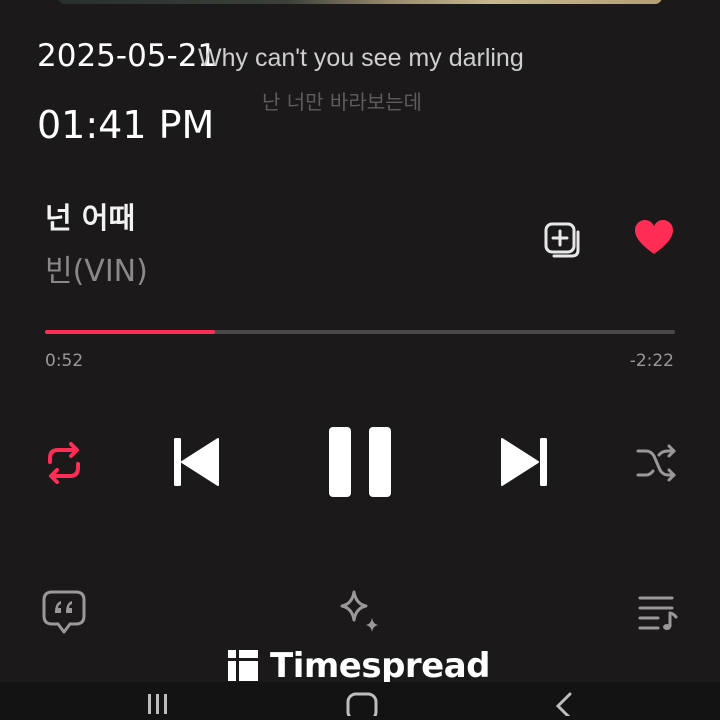 Image resolution: width=720 pixels, height=720 pixels. I want to click on shuffle-icon, so click(656, 463).